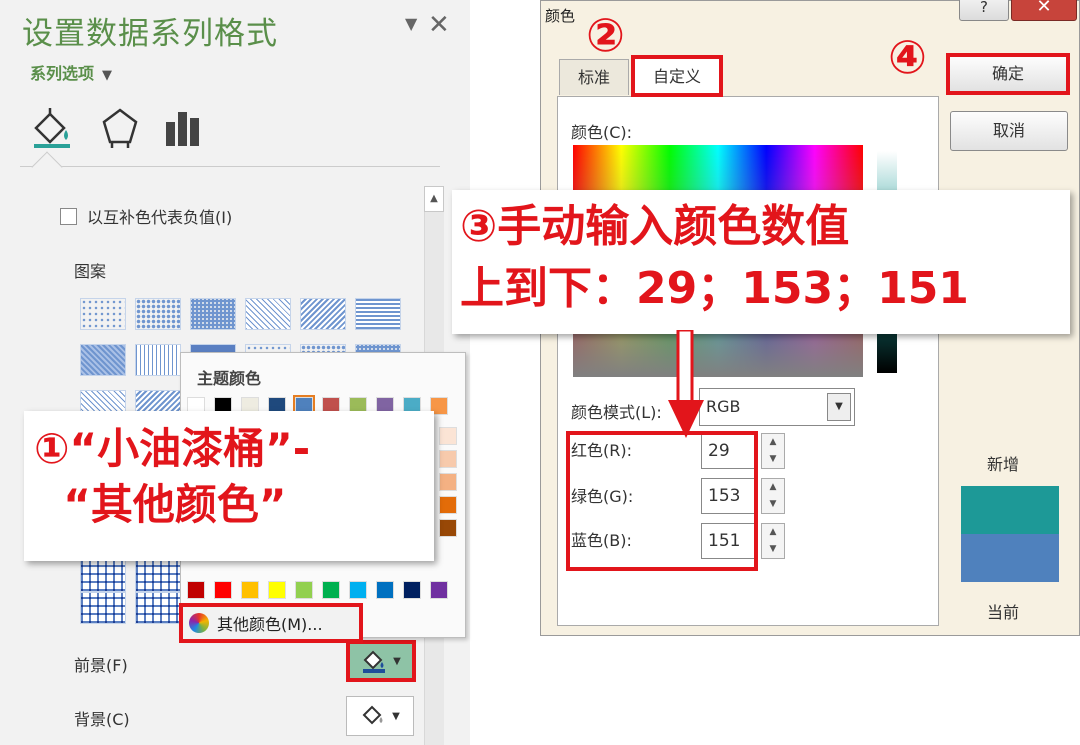  I want to click on series-options-icon, so click(184, 128).